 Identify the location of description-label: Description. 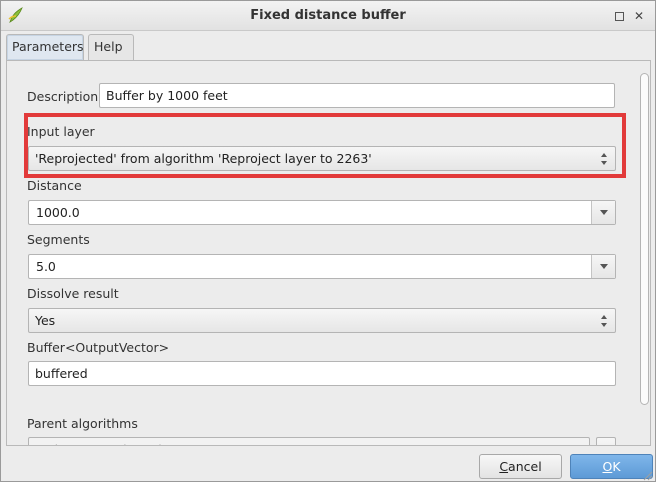
(63, 96).